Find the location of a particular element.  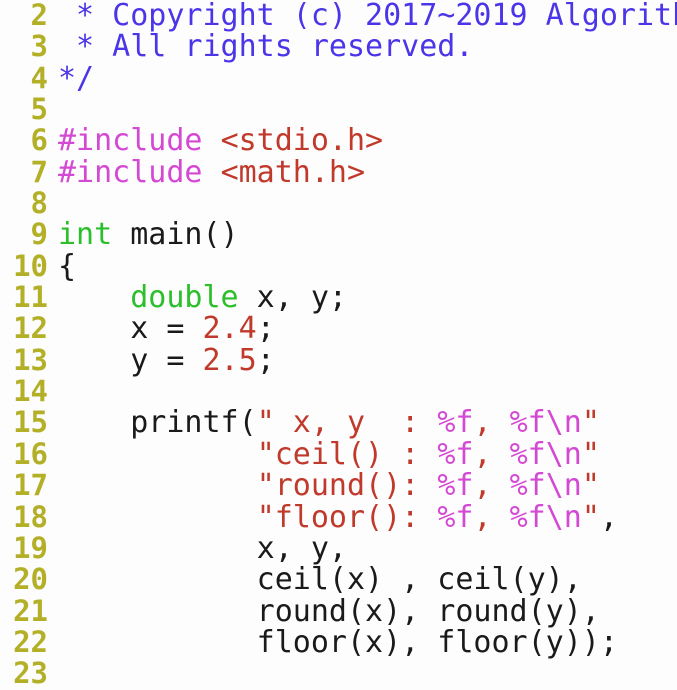

code-line-content: double x, y; is located at coordinates (362, 297).